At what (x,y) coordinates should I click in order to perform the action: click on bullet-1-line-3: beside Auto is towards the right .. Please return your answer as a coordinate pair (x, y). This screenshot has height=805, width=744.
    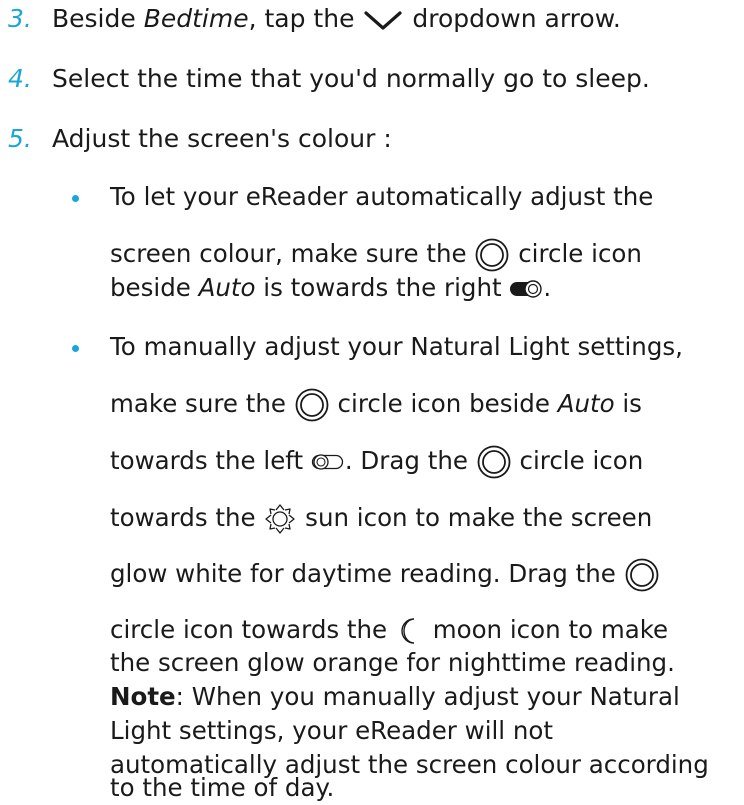
    Looking at the image, I should click on (331, 287).